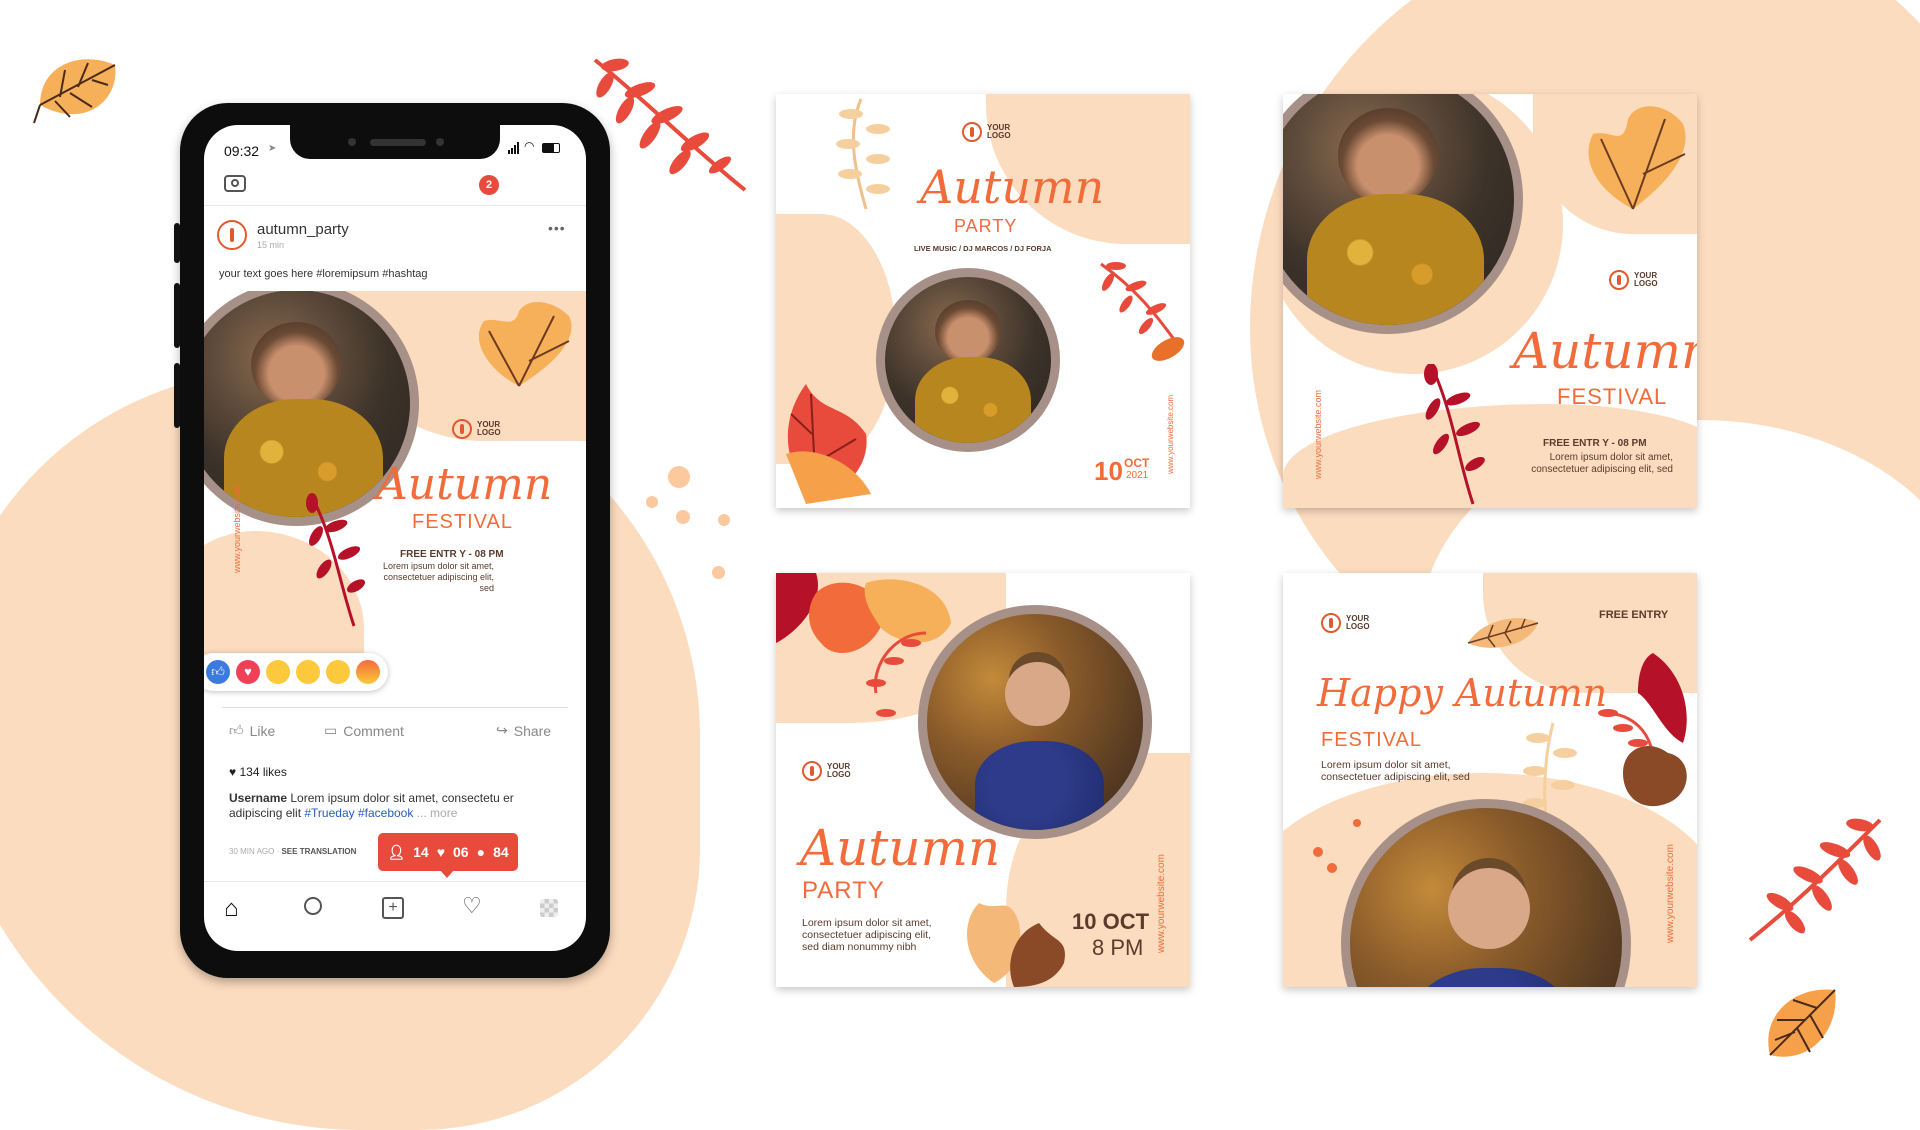  I want to click on comment-icon: ▭, so click(331, 730).